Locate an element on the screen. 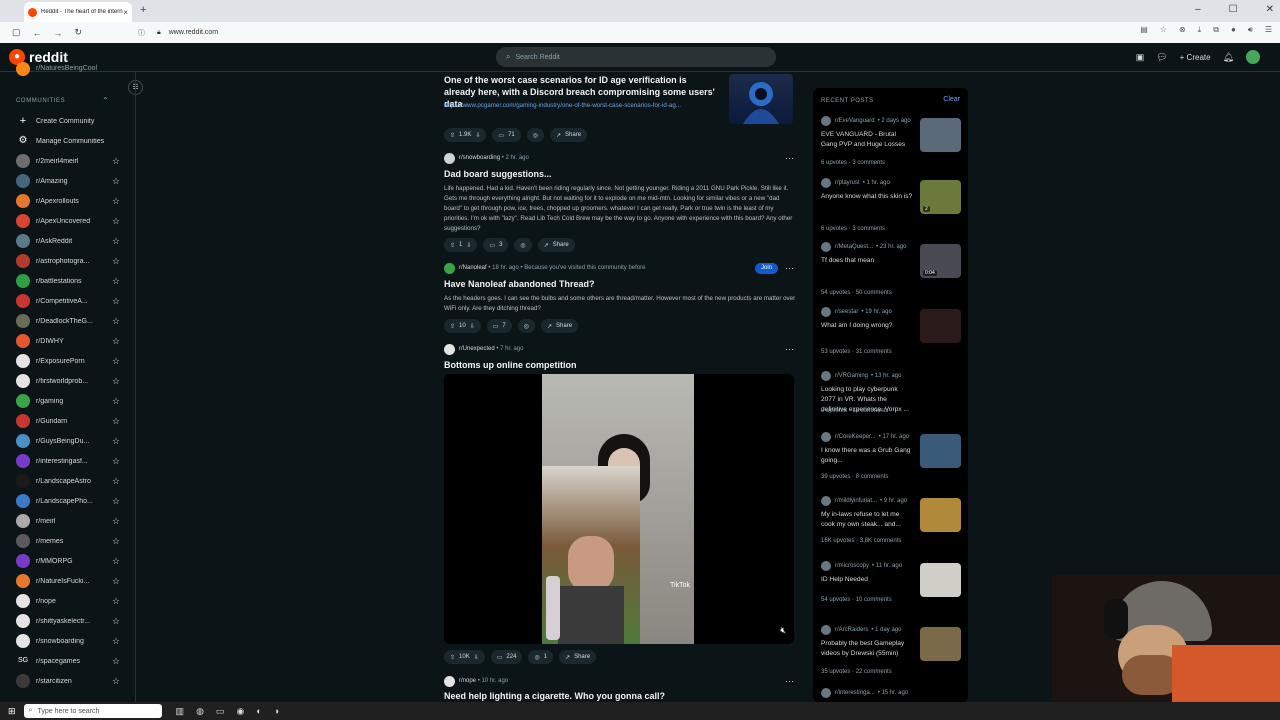 Image resolution: width=1280 pixels, height=720 pixels. sidebar-item-community: r/GuysBeingDu... ☆ is located at coordinates (68, 441).